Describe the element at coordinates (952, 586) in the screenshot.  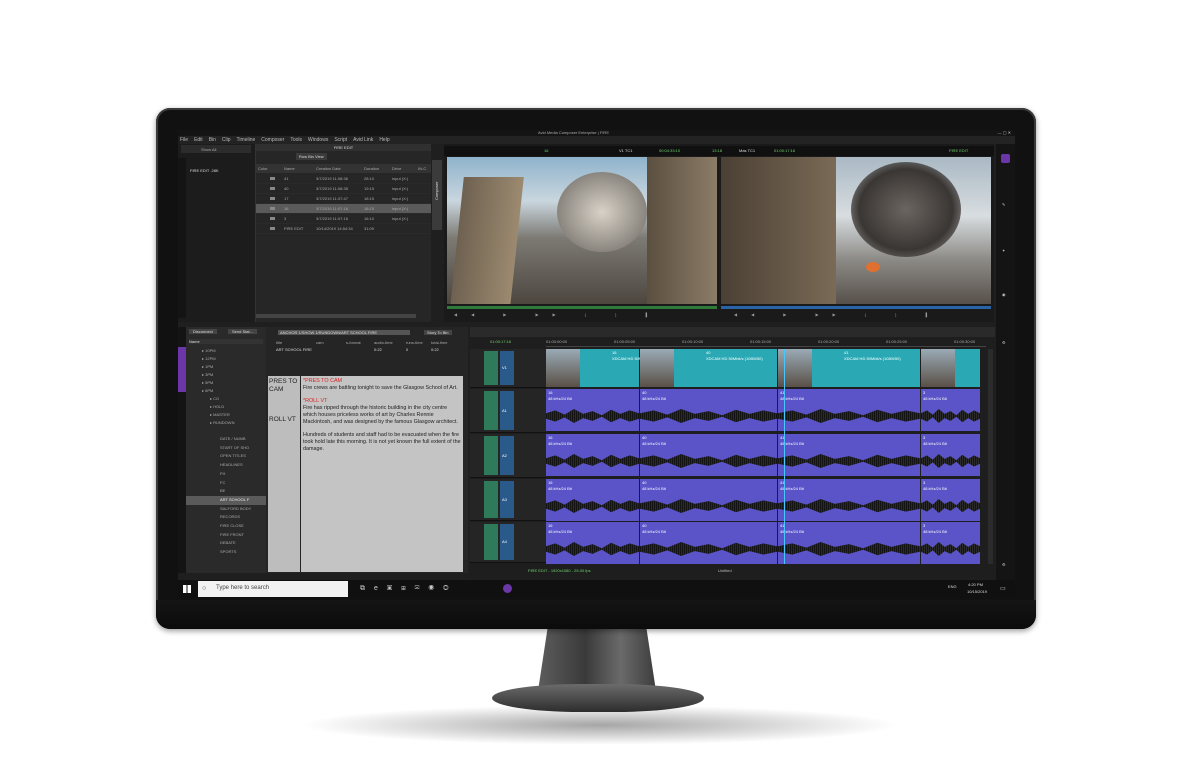
I see `language-indicator: ENG` at that location.